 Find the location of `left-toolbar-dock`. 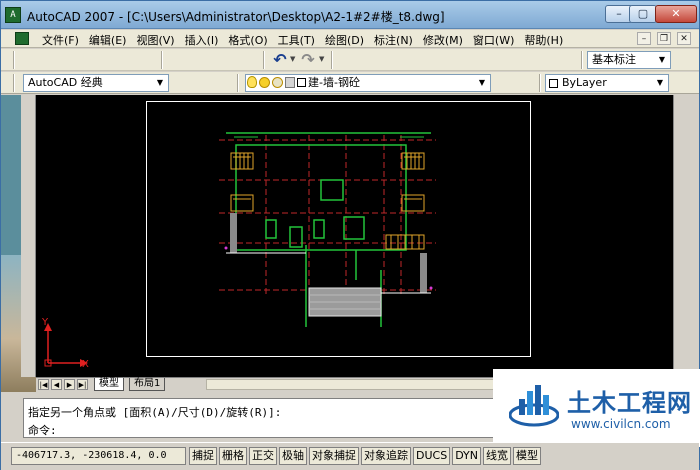

left-toolbar-dock is located at coordinates (28, 236).